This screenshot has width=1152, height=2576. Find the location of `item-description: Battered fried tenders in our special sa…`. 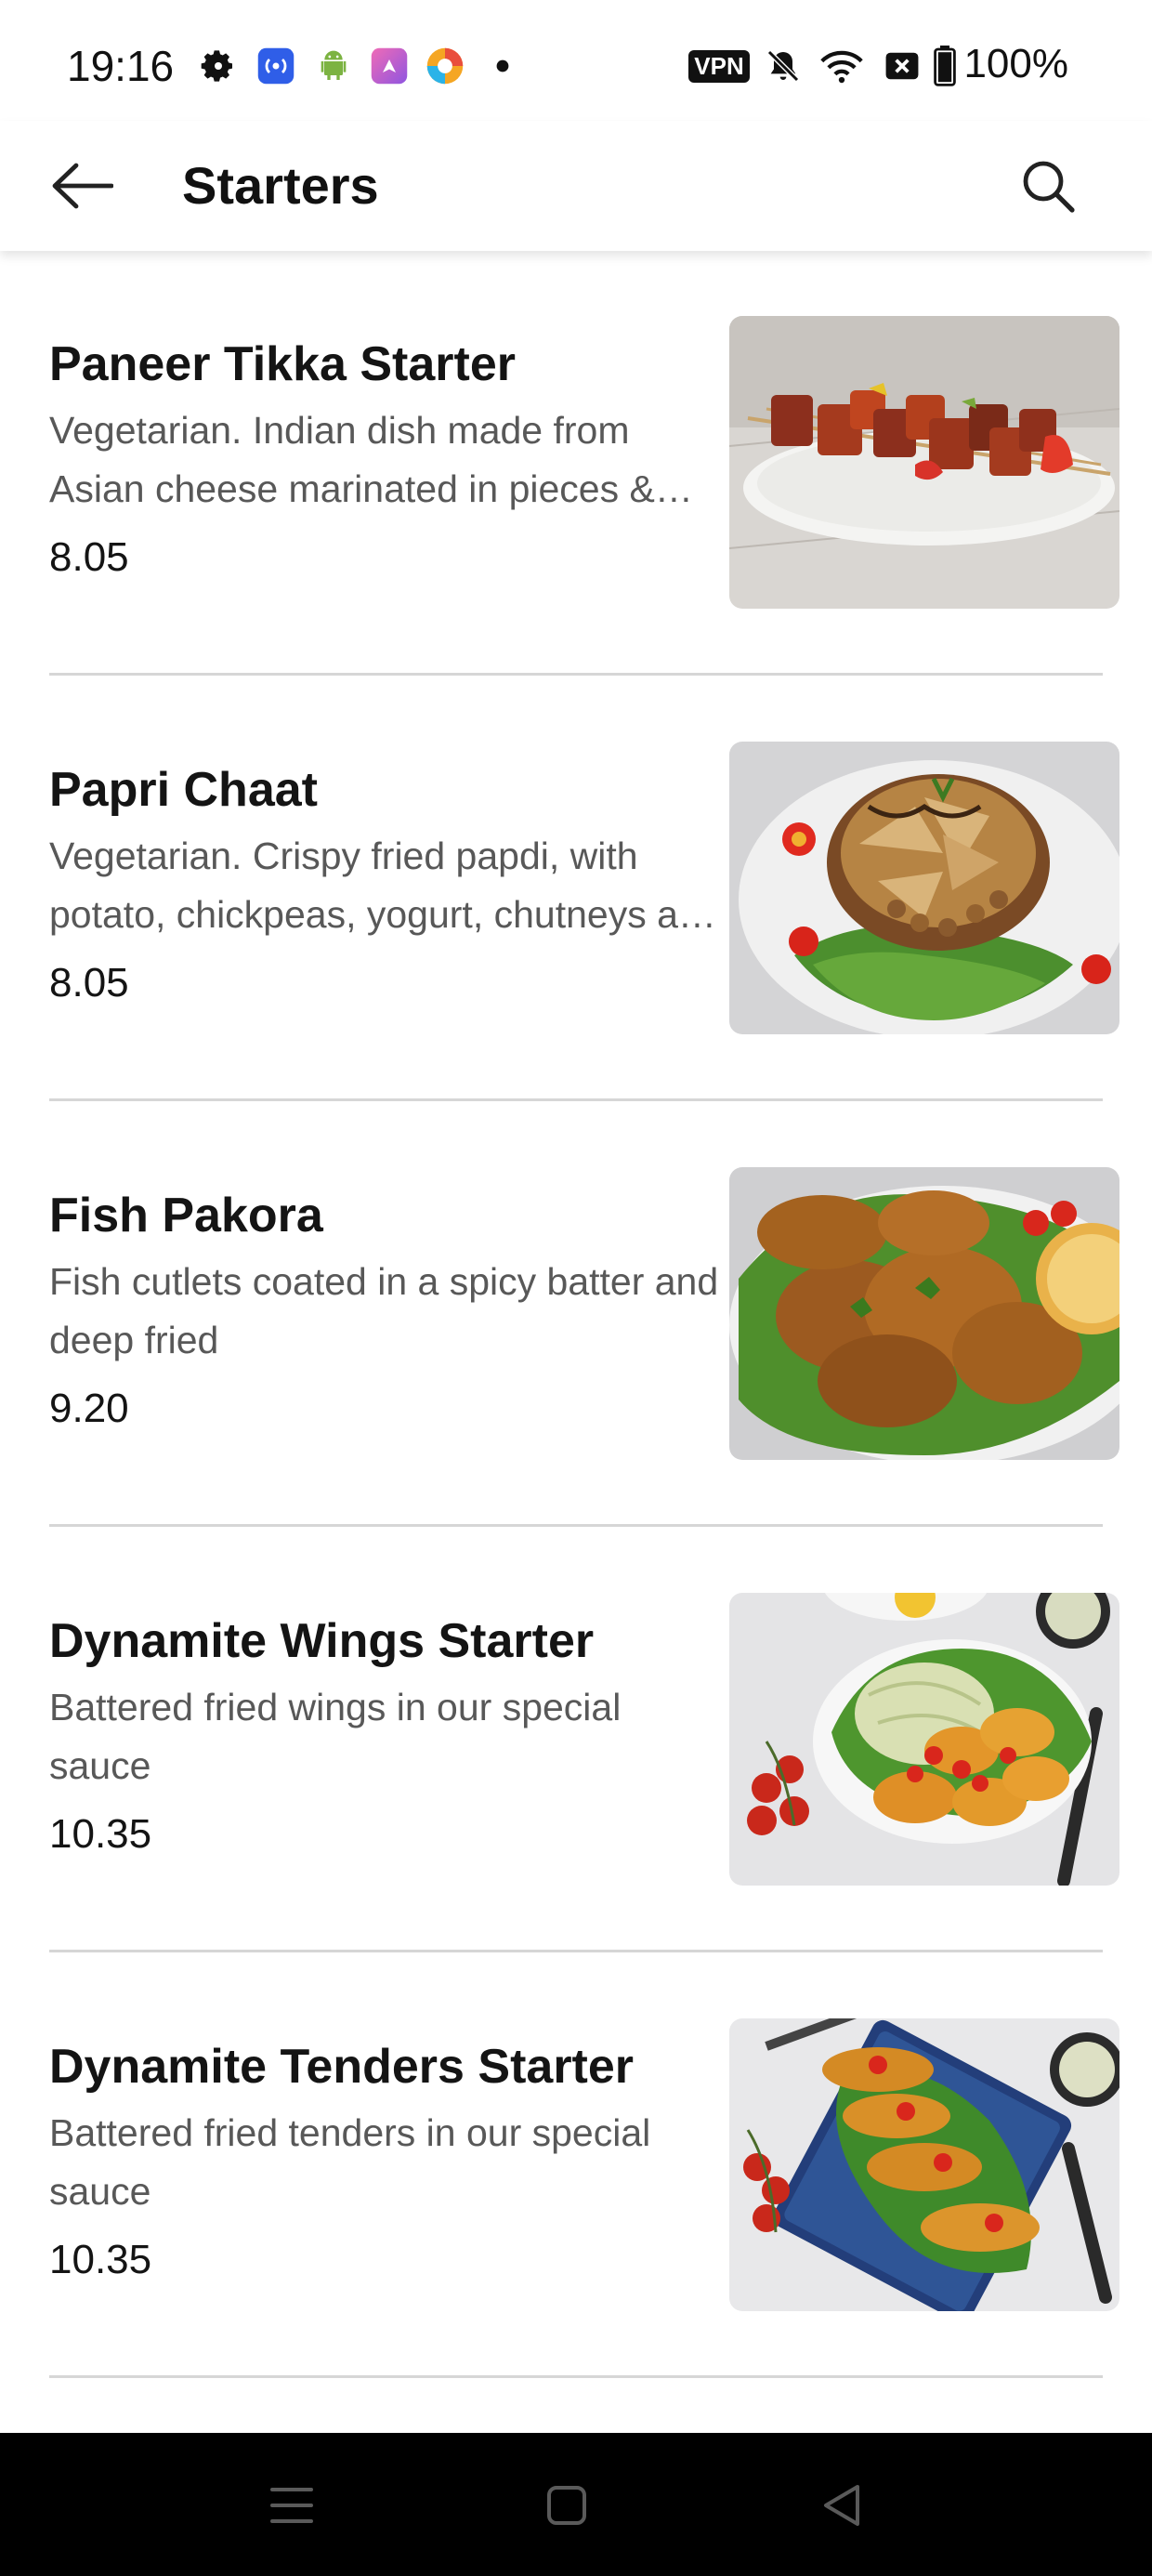

item-description: Battered fried tenders in our special sa… is located at coordinates (350, 2162).